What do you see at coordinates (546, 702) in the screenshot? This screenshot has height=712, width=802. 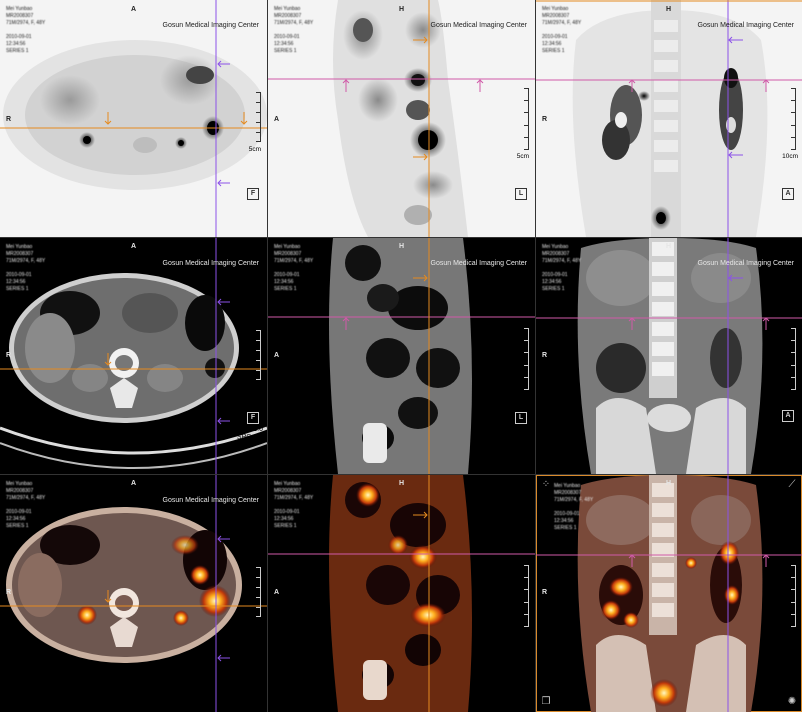 I see `layers-icon: ❐` at bounding box center [546, 702].